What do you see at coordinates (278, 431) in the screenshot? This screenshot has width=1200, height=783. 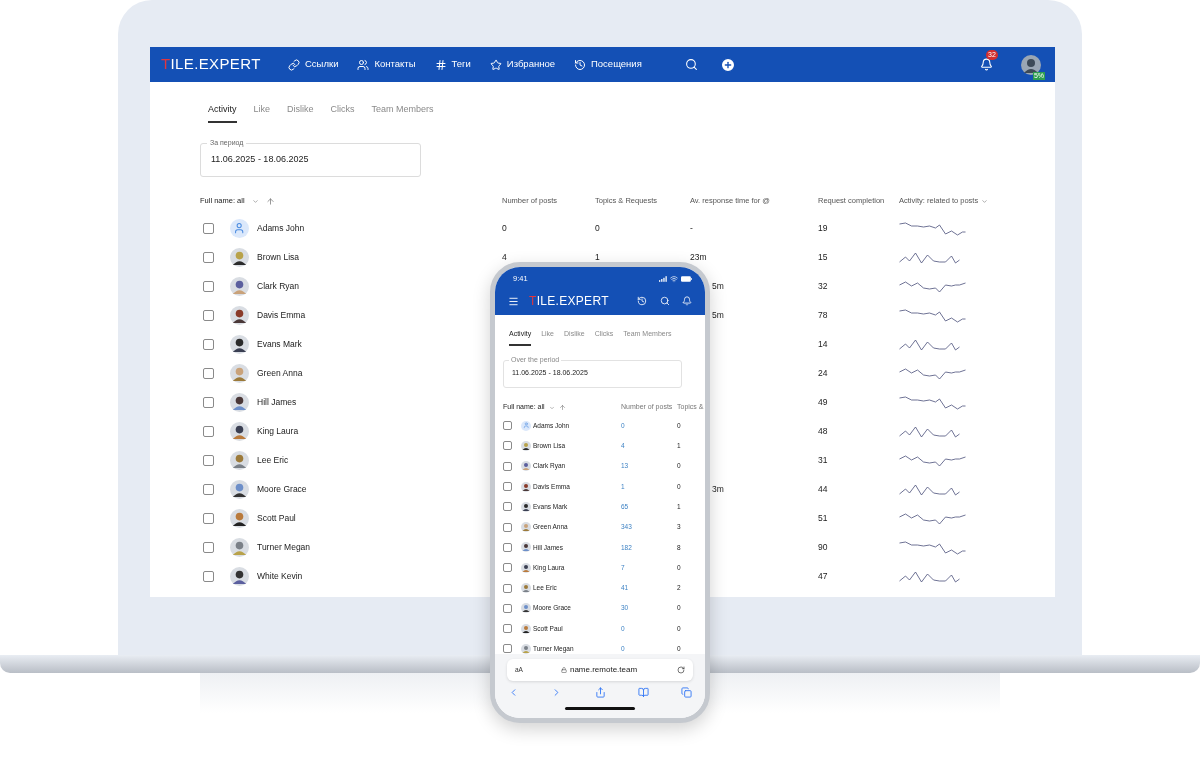 I see `user-name: King Laura` at bounding box center [278, 431].